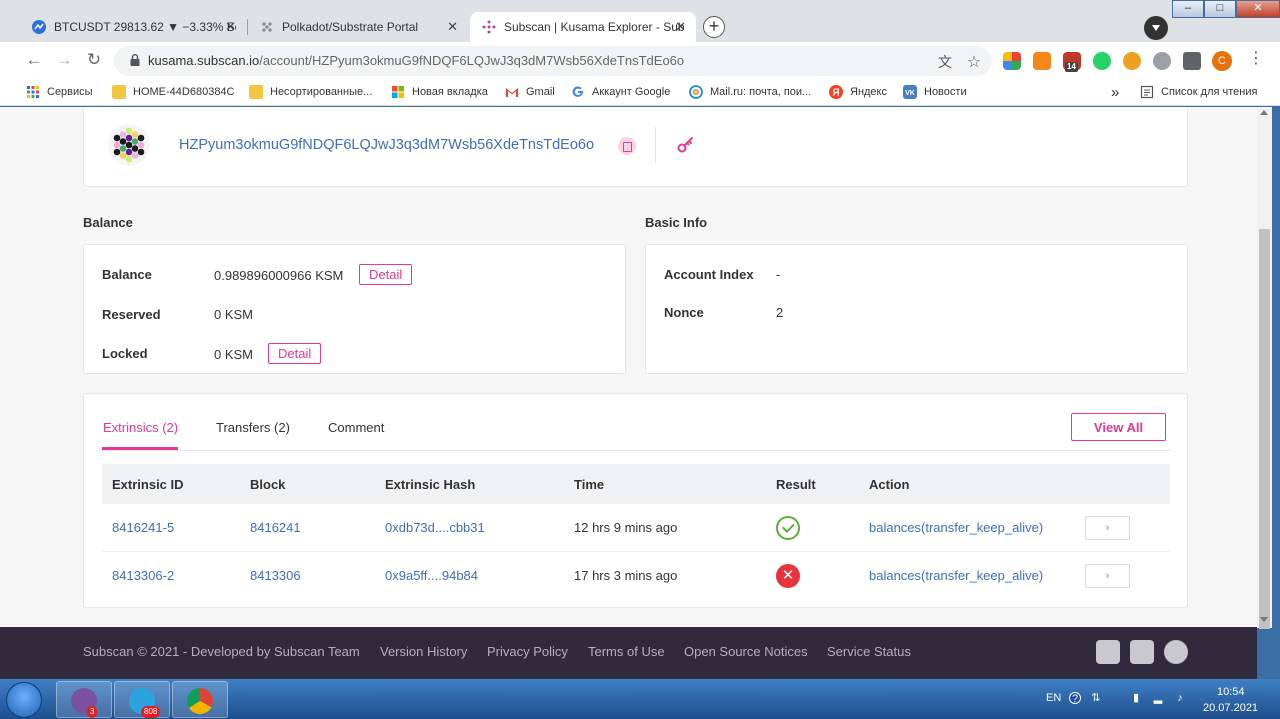  I want to click on tab-polkadot: Polkadot/Substrate Portal ✕, so click(358, 27).